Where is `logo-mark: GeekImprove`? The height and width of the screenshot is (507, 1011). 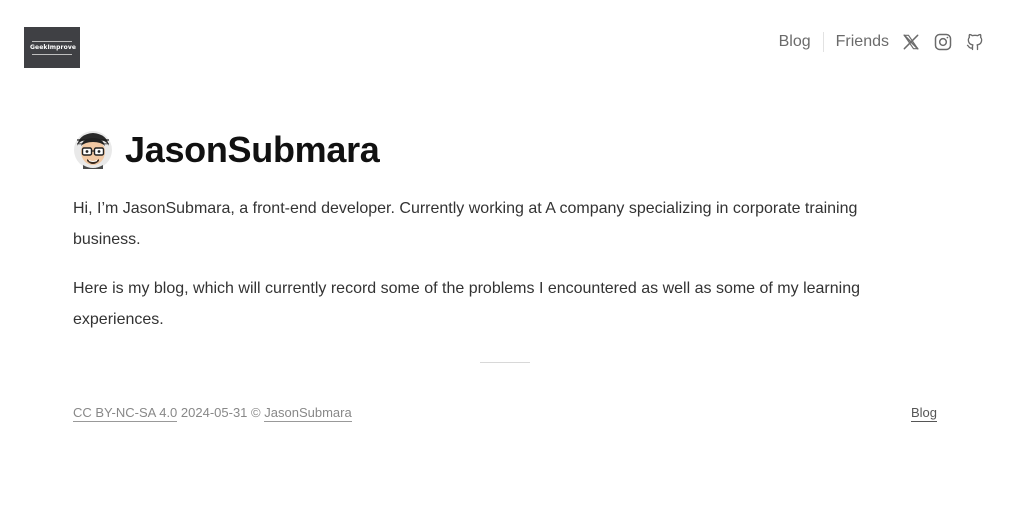 logo-mark: GeekImprove is located at coordinates (53, 47).